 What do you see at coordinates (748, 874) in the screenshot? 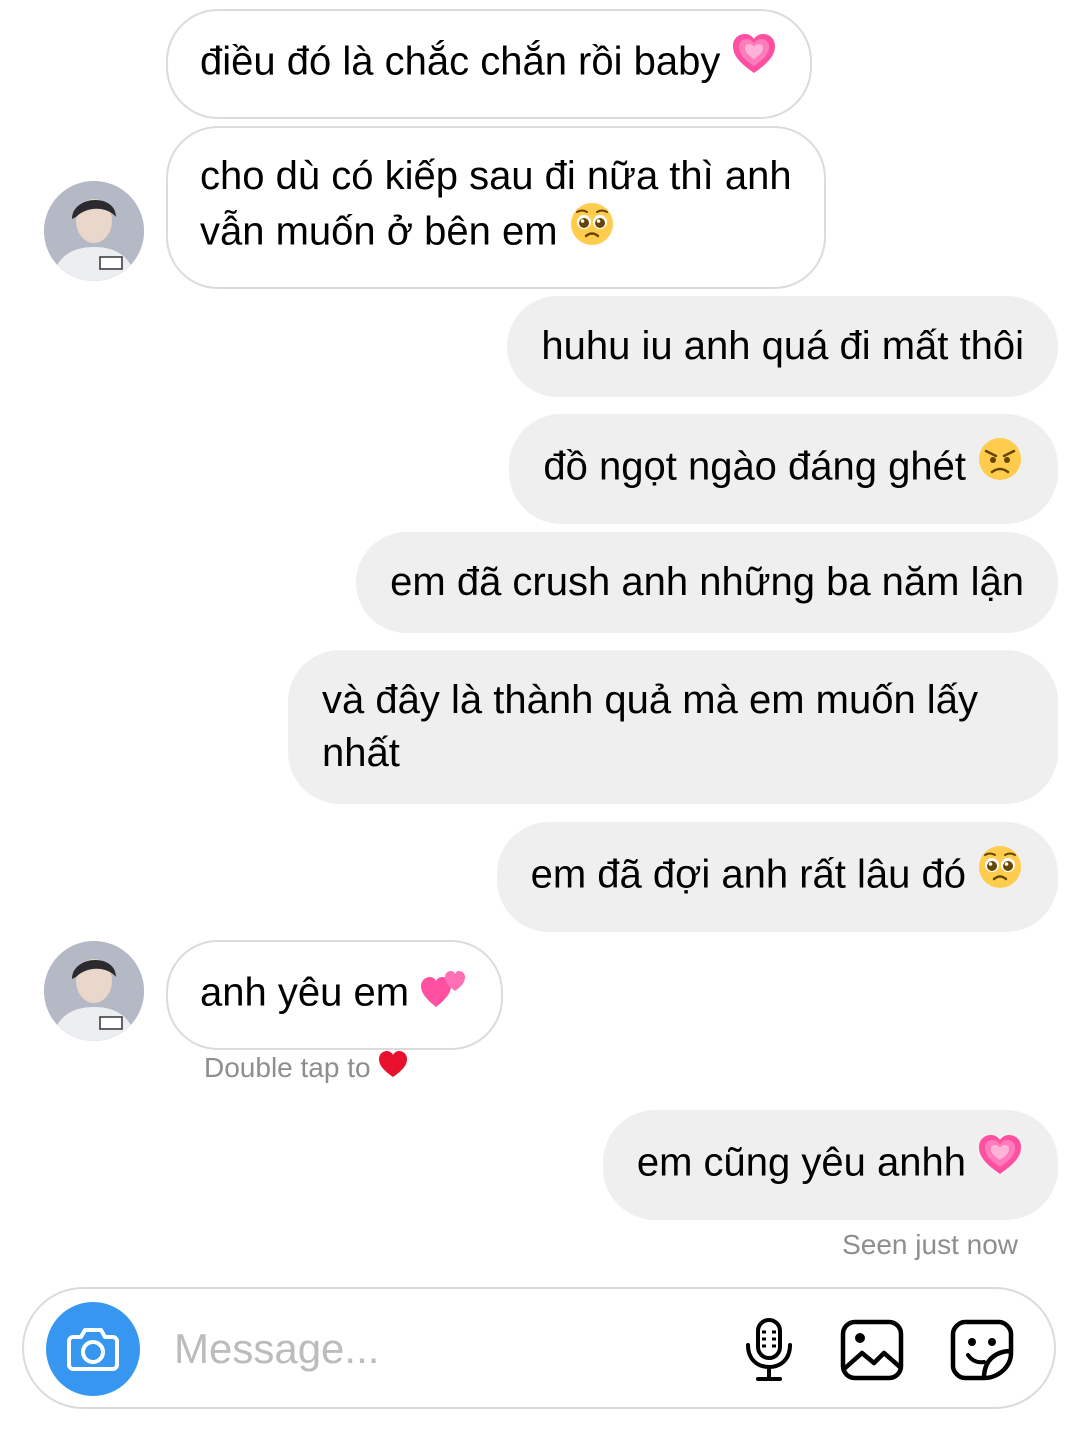
I see `message-text: em đã đợi anh rất lâu đó` at bounding box center [748, 874].